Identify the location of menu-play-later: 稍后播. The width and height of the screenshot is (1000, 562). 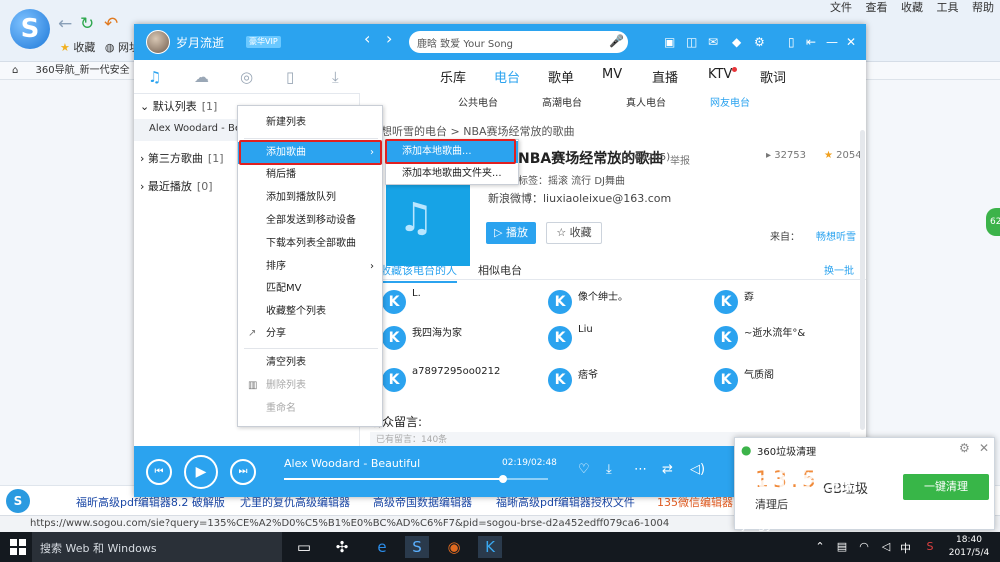
(310, 175).